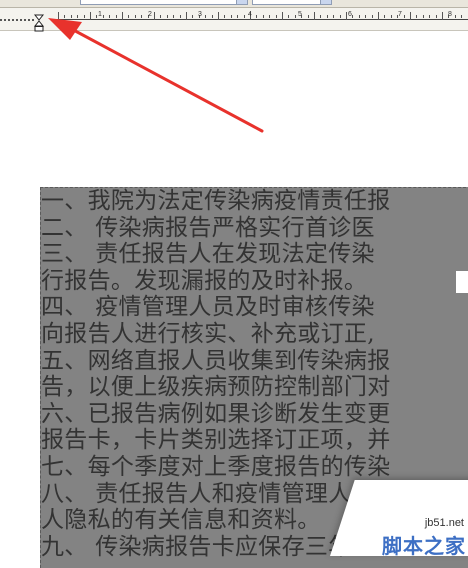 Image resolution: width=468 pixels, height=568 pixels. I want to click on document-line: 六、已报告病例如果诊断发生变更, so click(216, 413).